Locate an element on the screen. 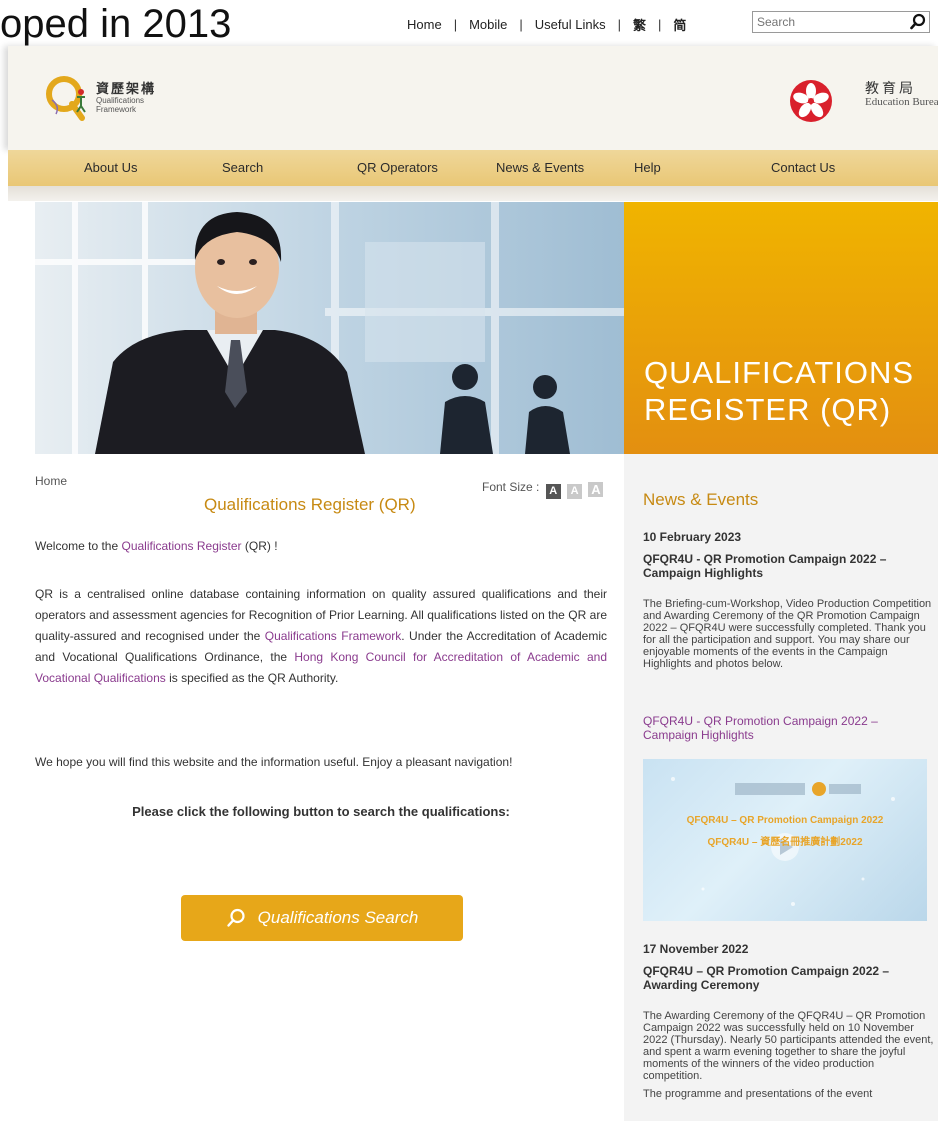  qualifications-search-button: Qualifications Search is located at coordinates (322, 918).